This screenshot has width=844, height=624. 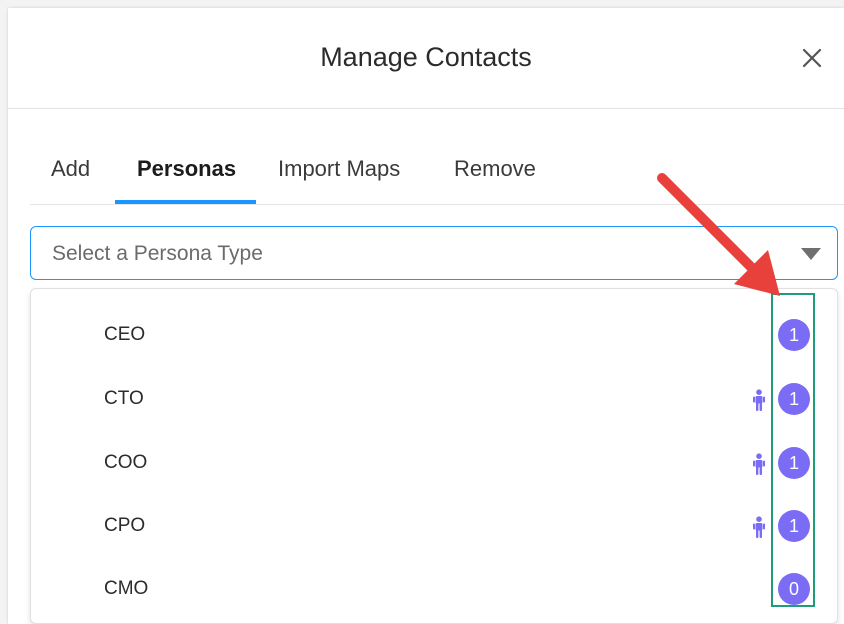 I want to click on tab-import-maps: Import Maps, so click(x=339, y=169).